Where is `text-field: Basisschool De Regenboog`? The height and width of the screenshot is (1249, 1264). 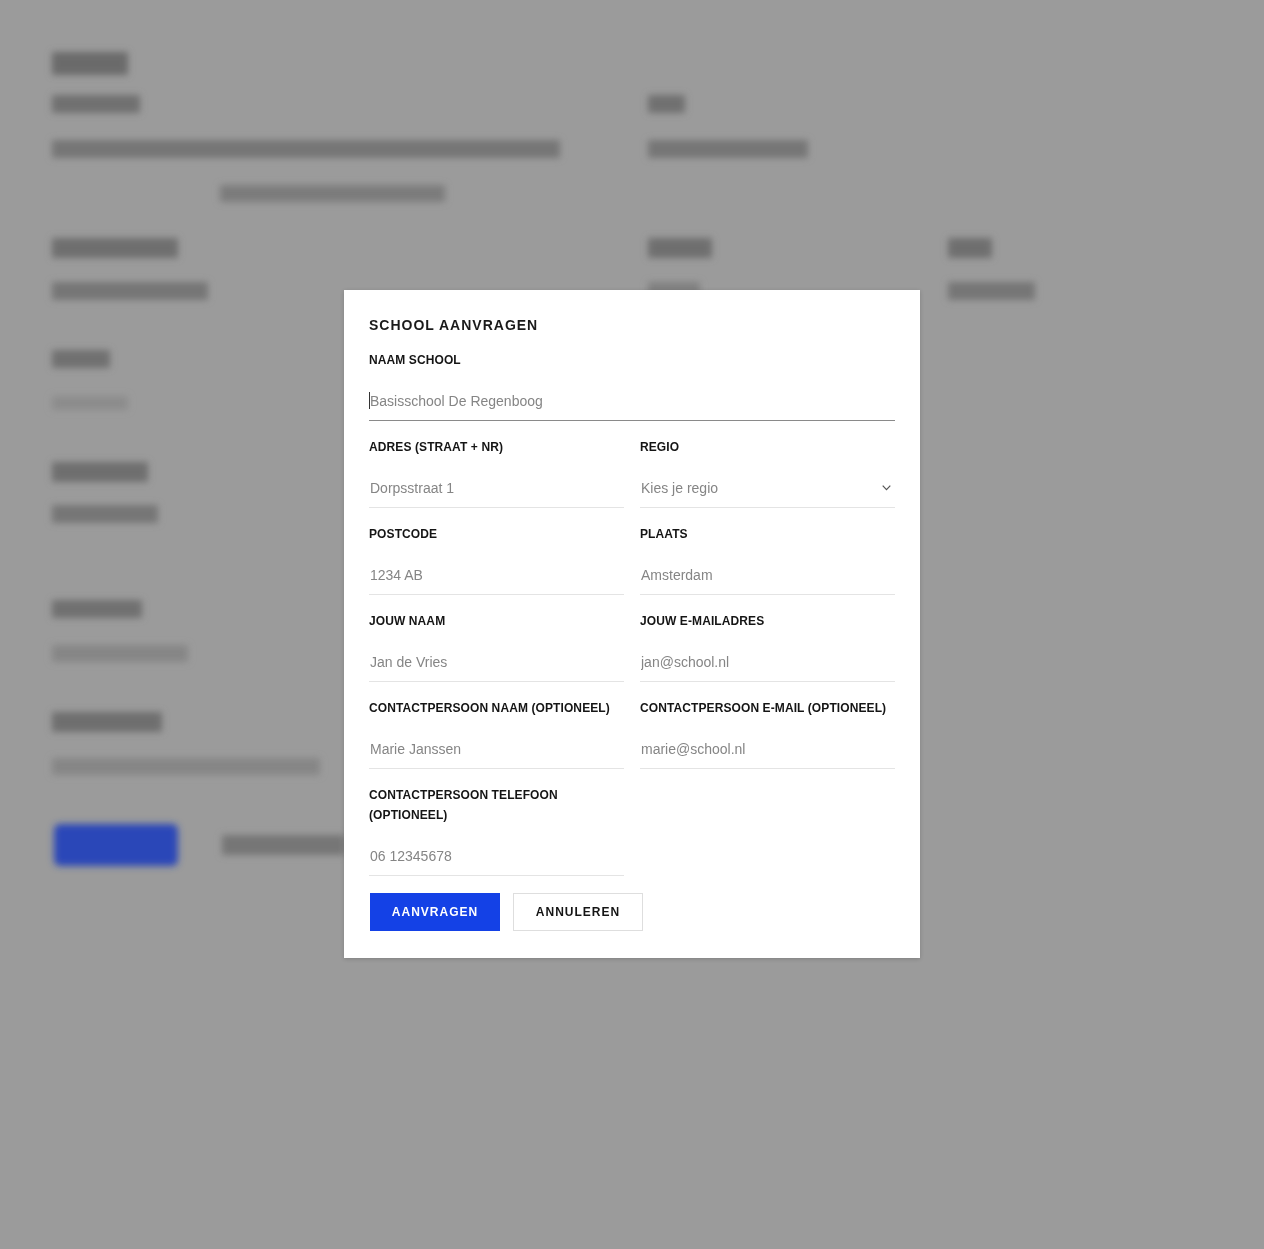 text-field: Basisschool De Regenboog is located at coordinates (632, 401).